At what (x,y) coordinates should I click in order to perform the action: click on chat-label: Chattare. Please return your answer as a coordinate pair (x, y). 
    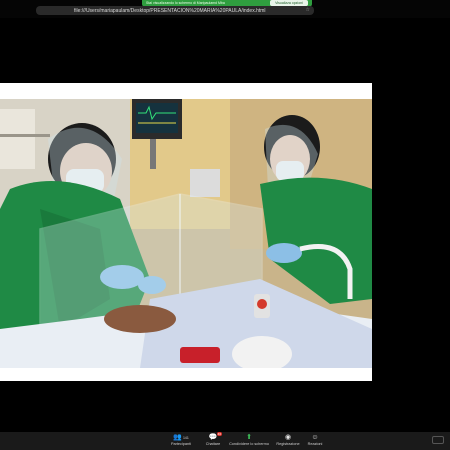
    Looking at the image, I should click on (213, 444).